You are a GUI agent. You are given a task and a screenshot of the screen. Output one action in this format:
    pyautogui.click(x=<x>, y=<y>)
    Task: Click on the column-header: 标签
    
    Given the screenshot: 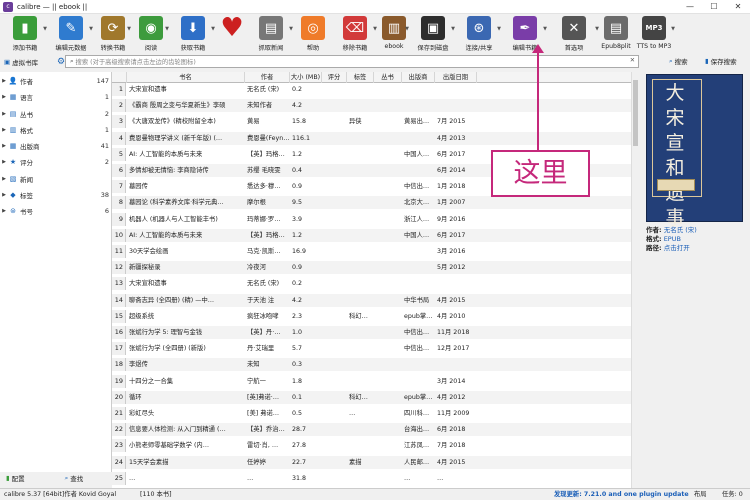 What is the action you would take?
    pyautogui.click(x=360, y=77)
    